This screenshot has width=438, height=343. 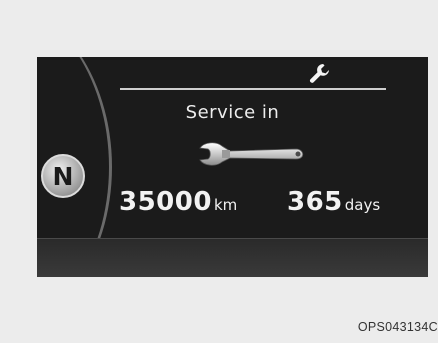 I want to click on gear-letter: N, so click(x=63, y=176).